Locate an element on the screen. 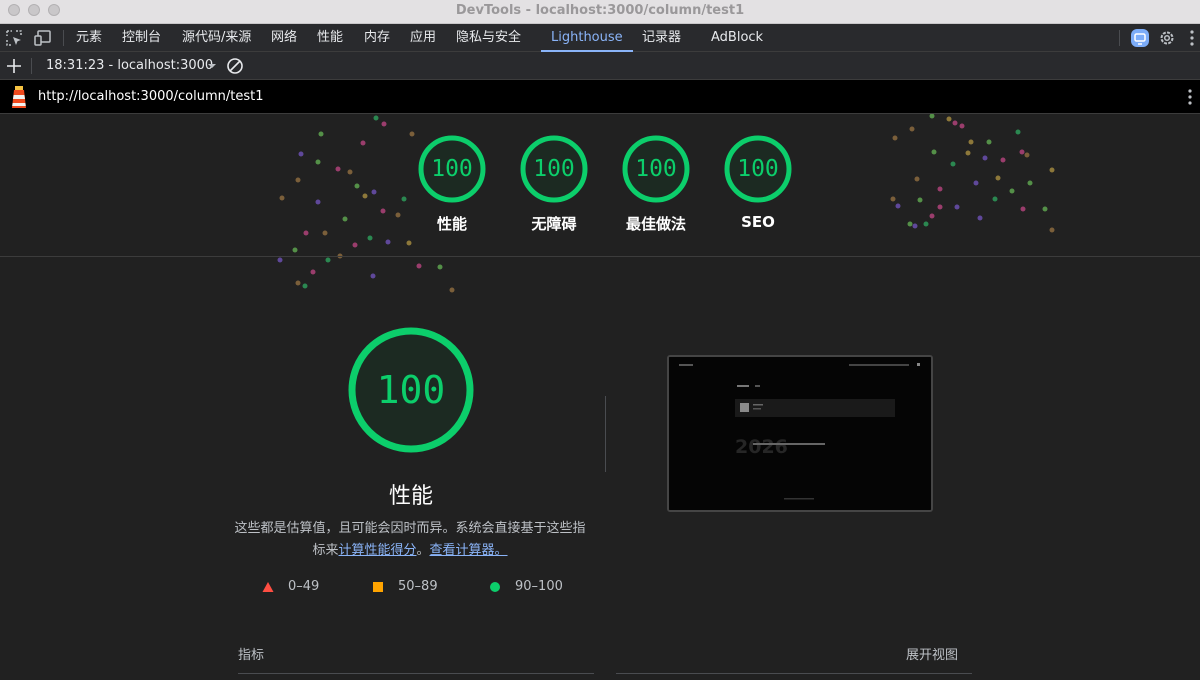 Image resolution: width=1200 pixels, height=680 pixels. dropdown-caret-icon is located at coordinates (212, 66).